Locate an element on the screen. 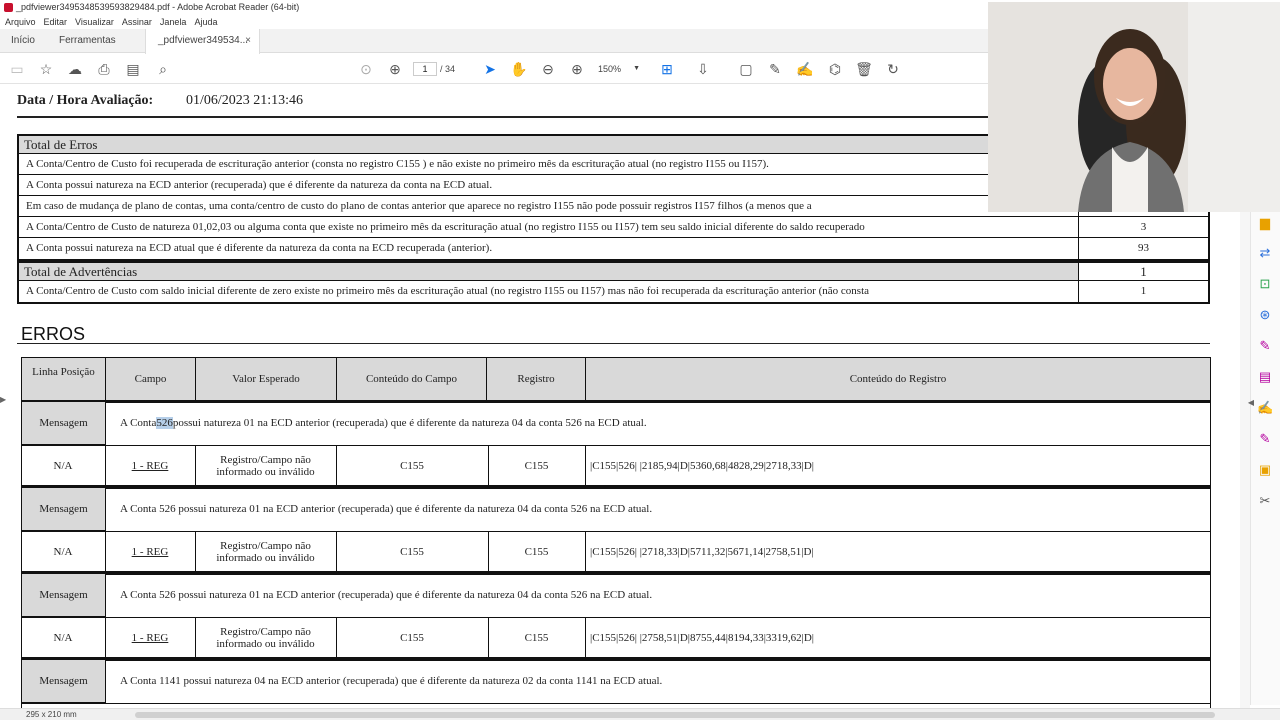 The image size is (1280, 720). combine-files-icon: ⊛ is located at coordinates (1265, 315).